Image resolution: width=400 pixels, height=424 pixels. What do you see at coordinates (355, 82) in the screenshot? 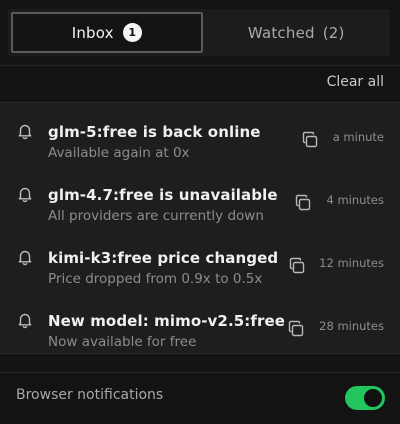
I see `clear-all-button: Clear all` at bounding box center [355, 82].